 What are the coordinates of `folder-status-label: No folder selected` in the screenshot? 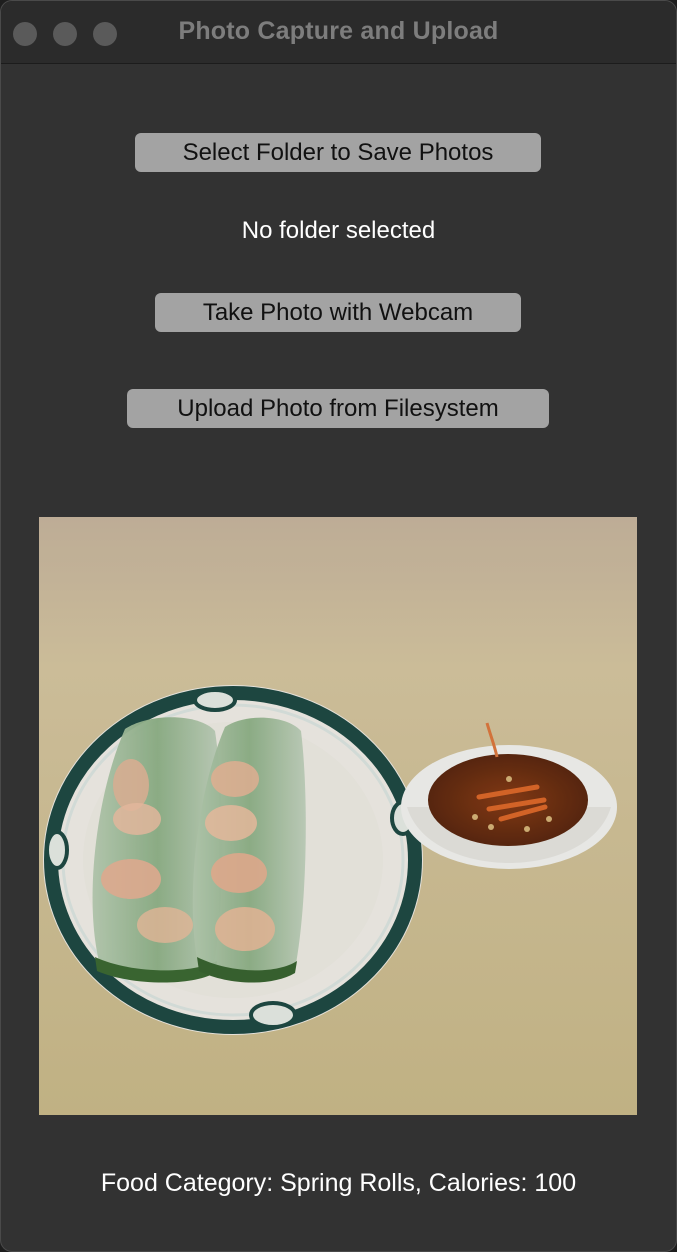 It's located at (338, 230).